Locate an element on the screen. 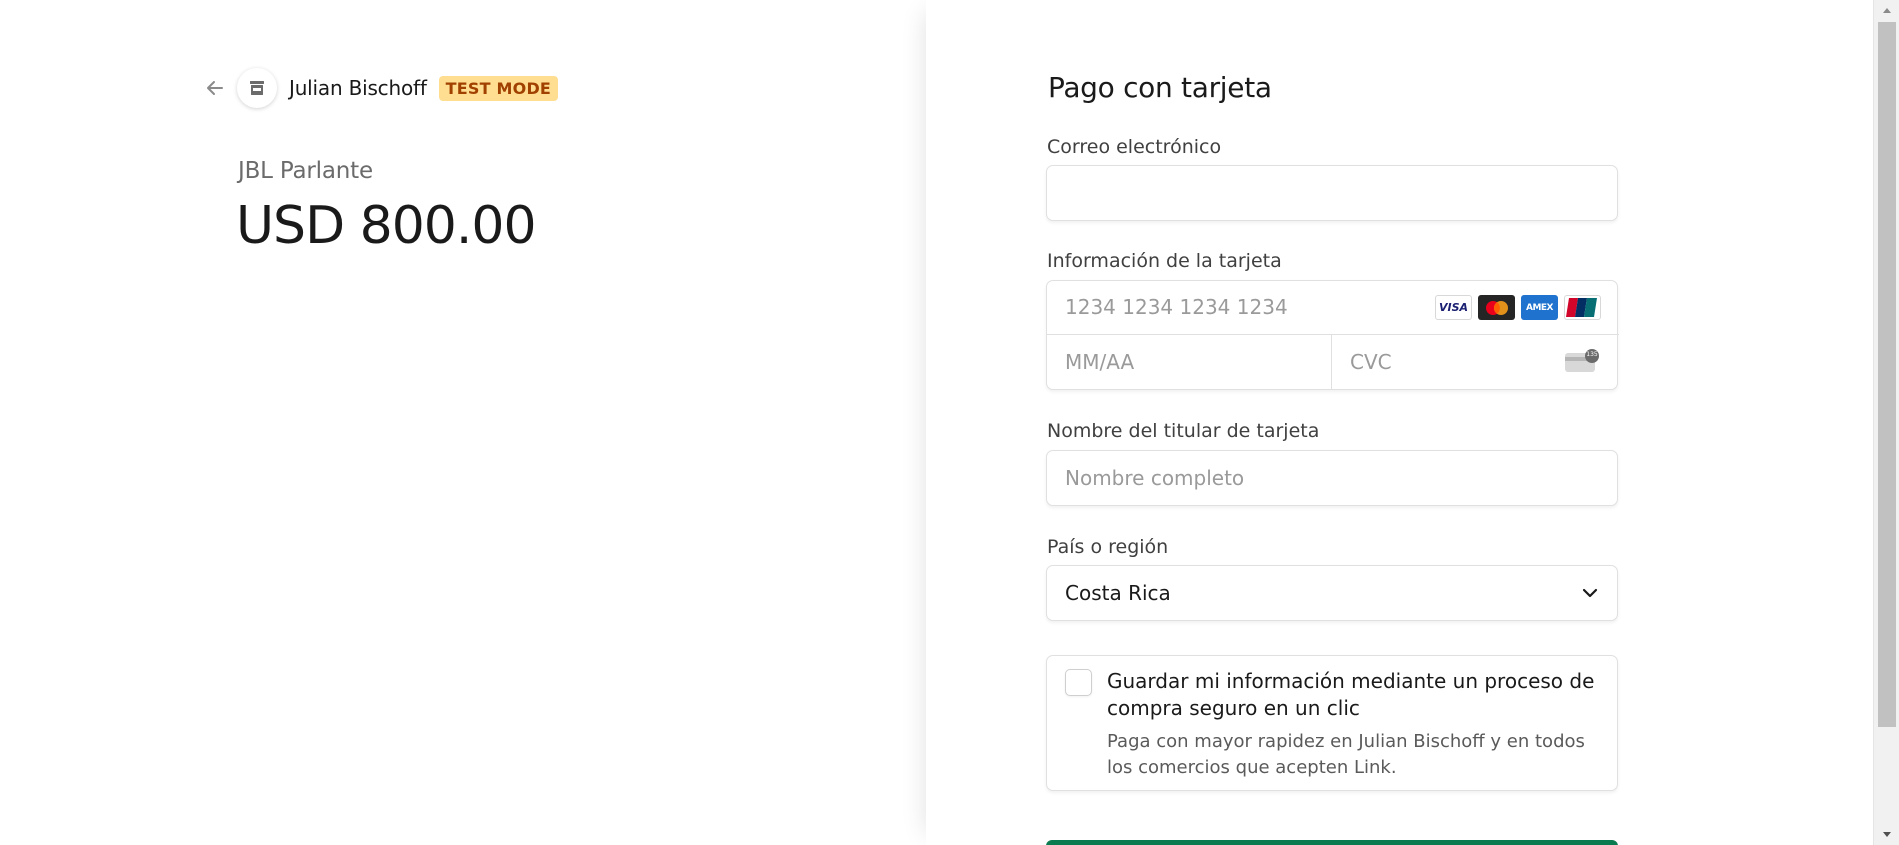 The image size is (1899, 845). chevron-down-icon is located at coordinates (1590, 595).